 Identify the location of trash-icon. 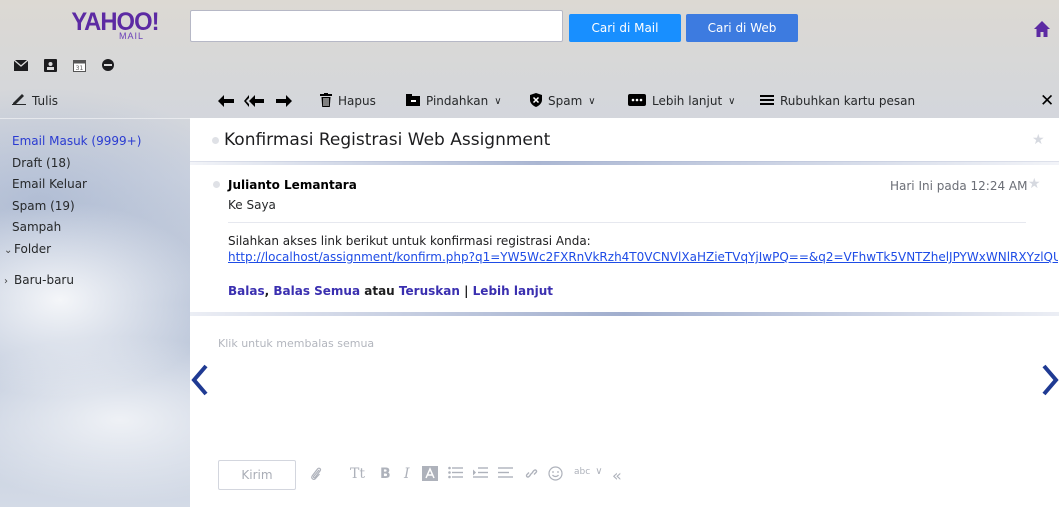
(326, 101).